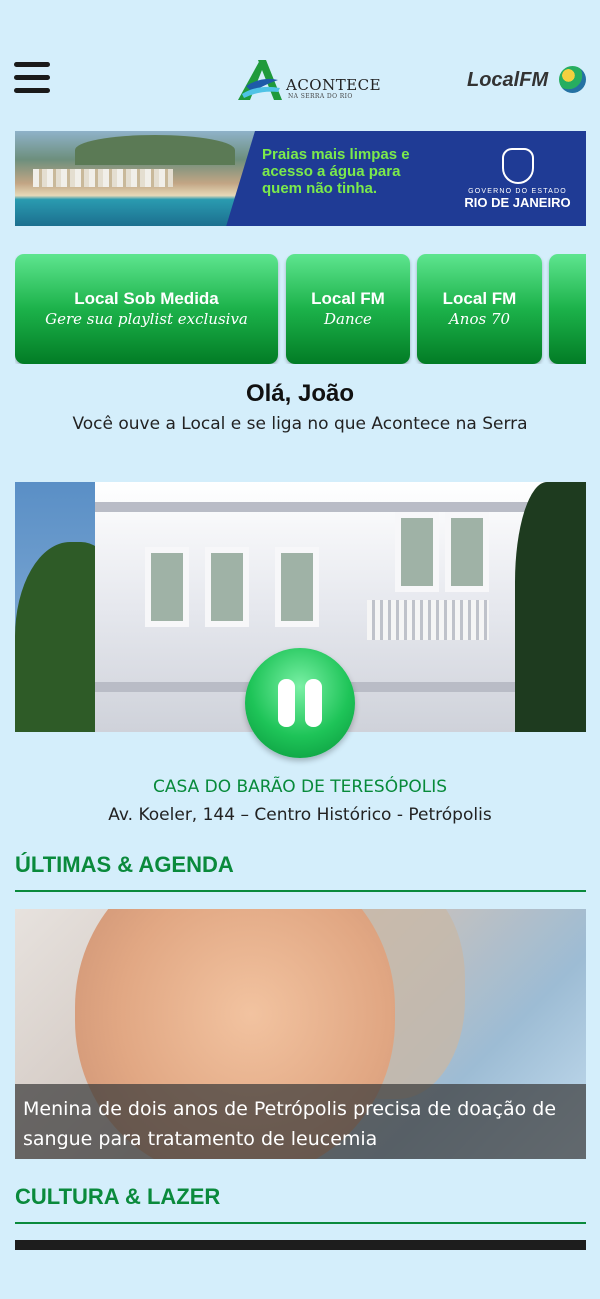 The image size is (600, 1299). Describe the element at coordinates (517, 166) in the screenshot. I see `state-seal-icon` at that location.